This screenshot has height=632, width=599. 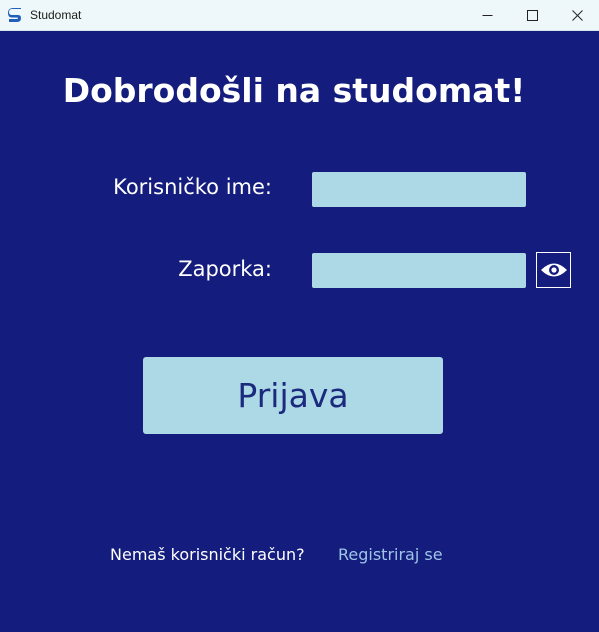 What do you see at coordinates (14, 15) in the screenshot?
I see `studomat-logo-icon` at bounding box center [14, 15].